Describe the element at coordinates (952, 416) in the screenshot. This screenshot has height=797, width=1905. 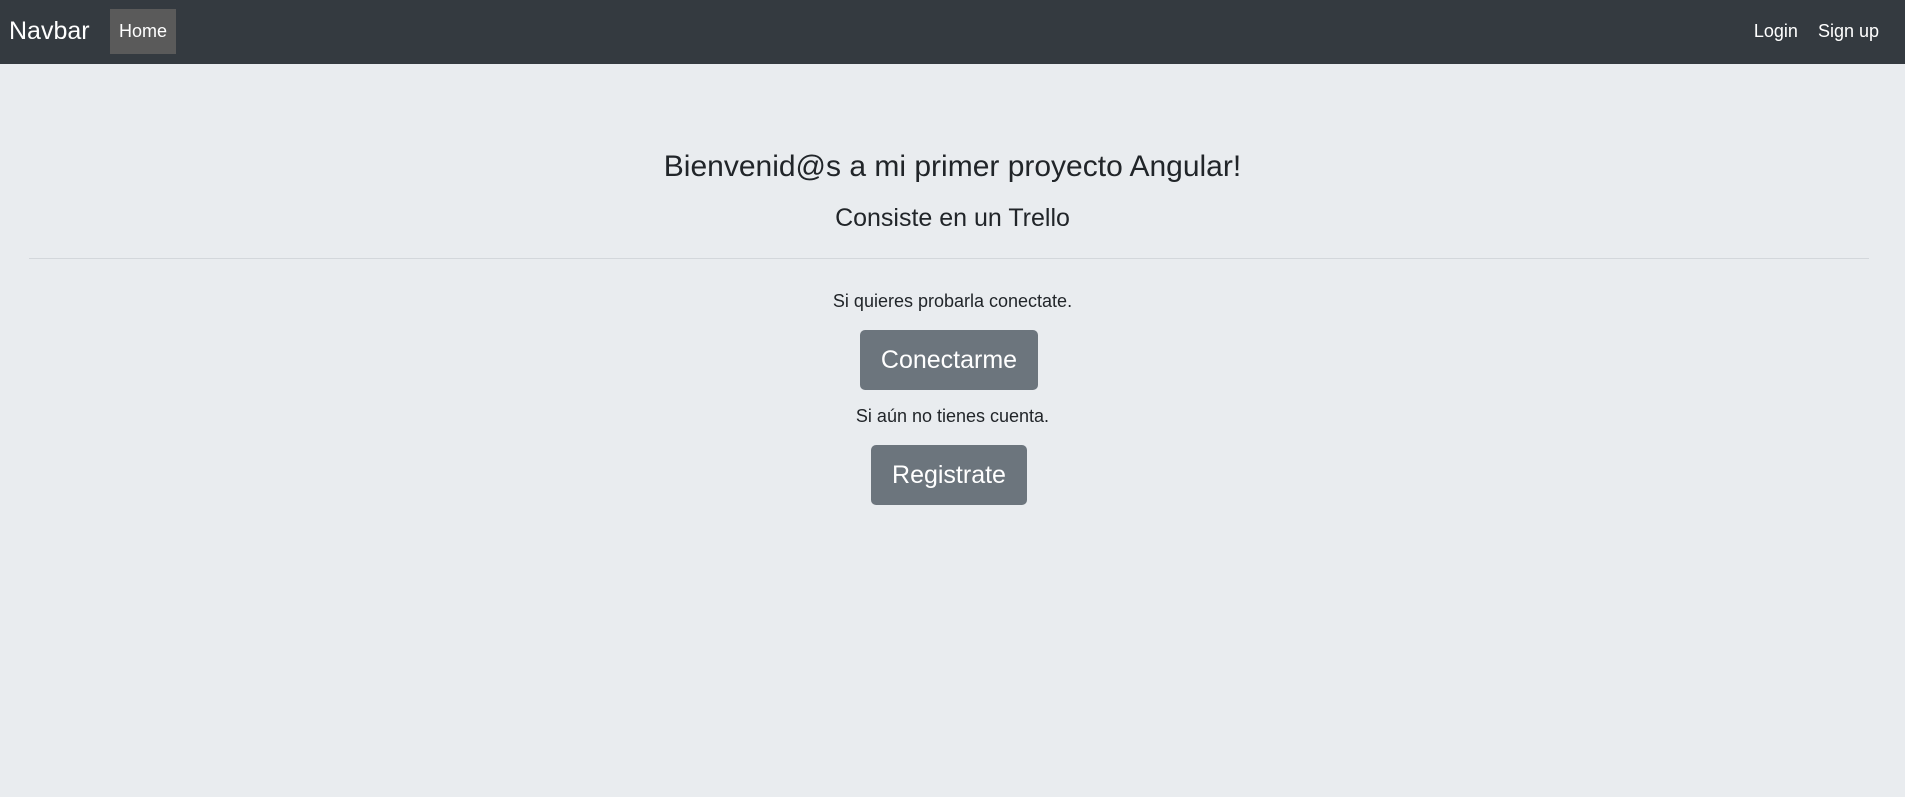
I see `register-prompt: Si aún no tienes cuenta.` at that location.